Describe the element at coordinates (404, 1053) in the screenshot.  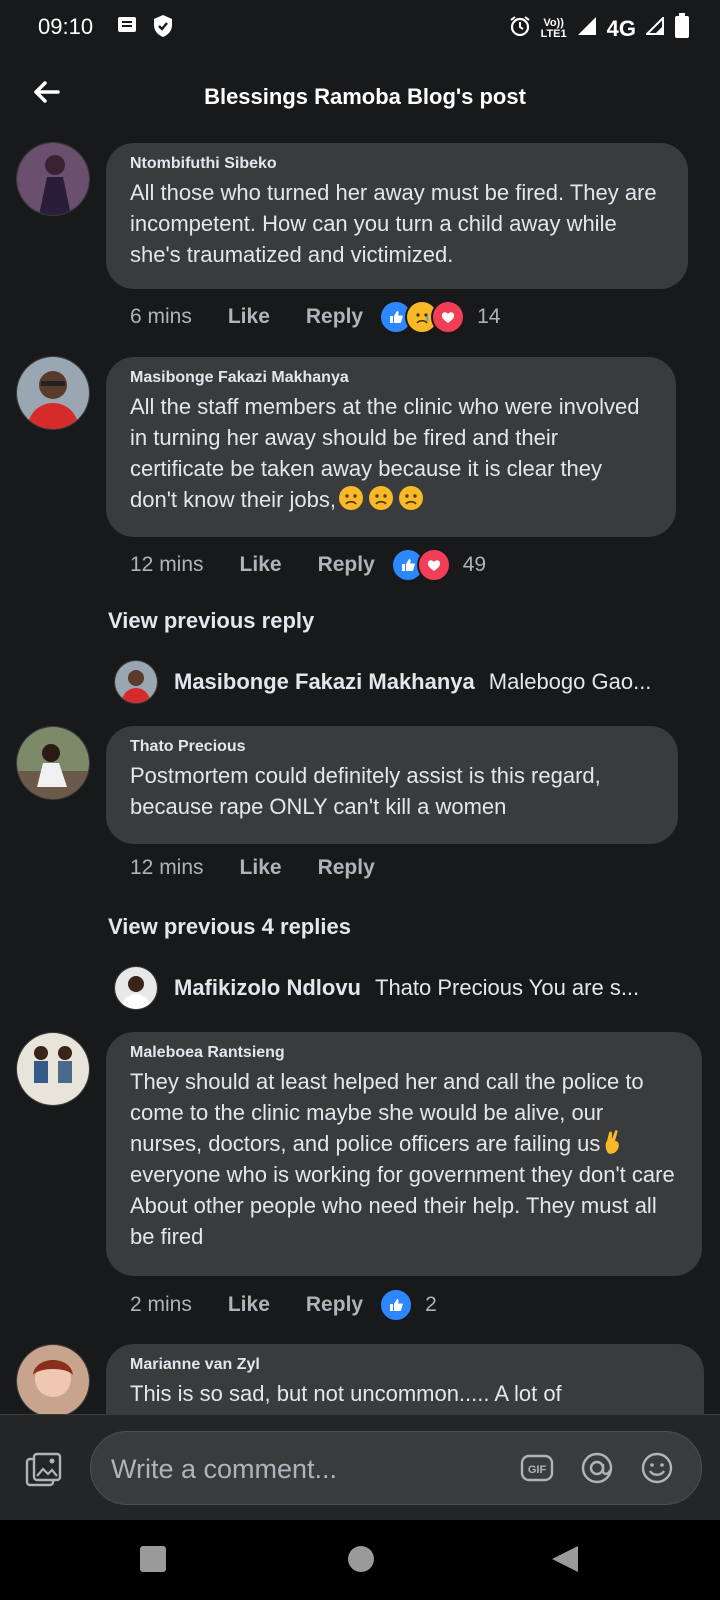
I see `commenter-name: Maleboea Rantsieng` at that location.